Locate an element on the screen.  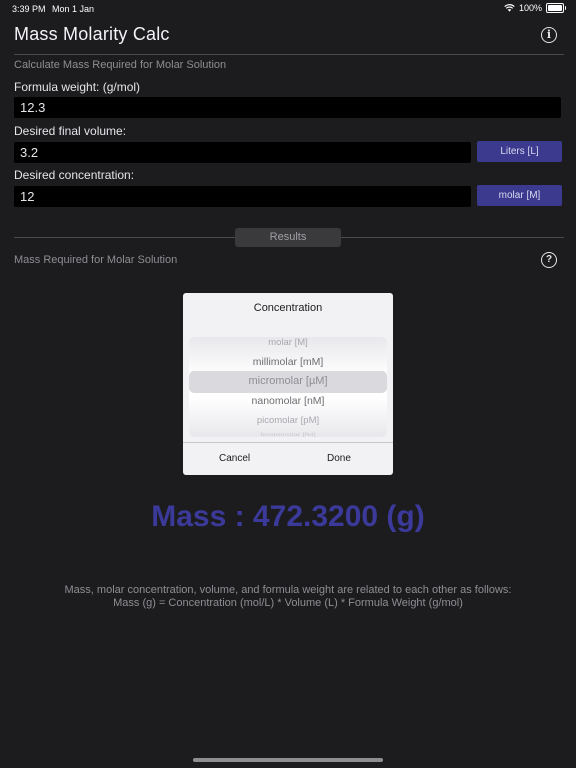
volume-input: 3.2 is located at coordinates (242, 152).